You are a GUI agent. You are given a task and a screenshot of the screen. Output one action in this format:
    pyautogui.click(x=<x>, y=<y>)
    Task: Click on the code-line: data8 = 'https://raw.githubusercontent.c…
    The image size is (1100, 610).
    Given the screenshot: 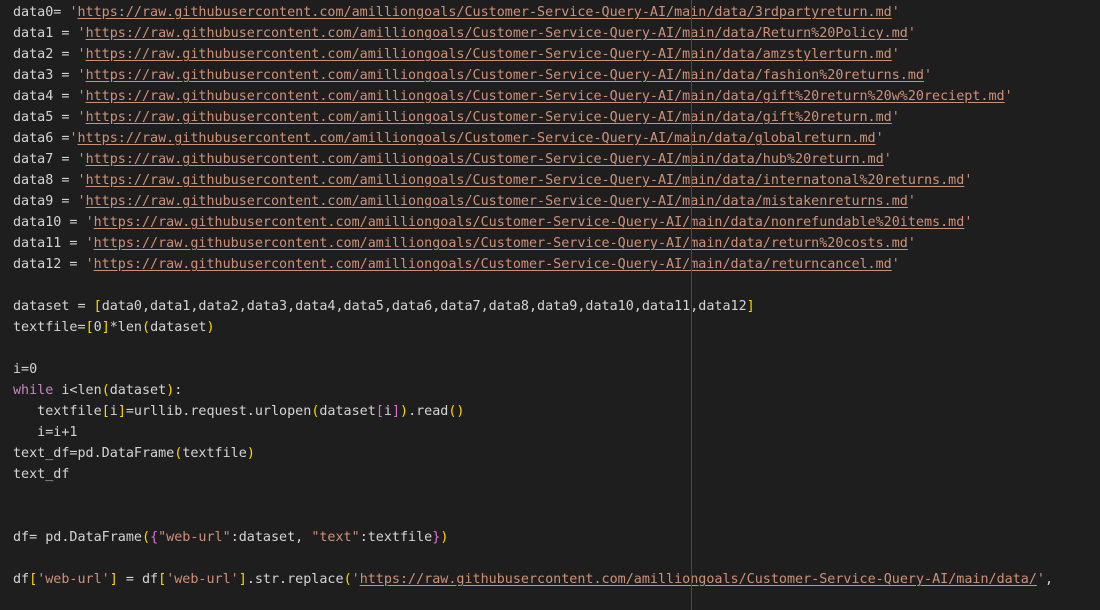 What is the action you would take?
    pyautogui.click(x=492, y=180)
    